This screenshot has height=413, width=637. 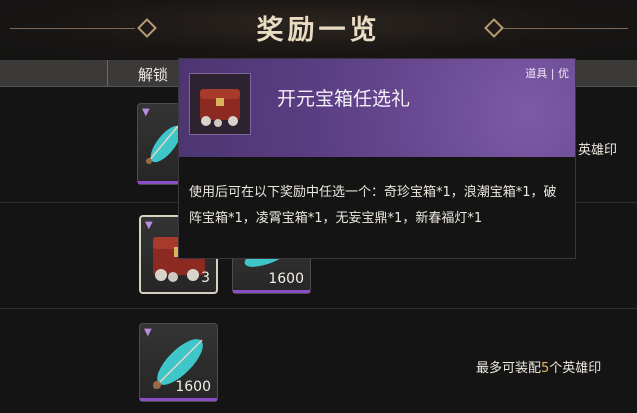 I want to click on header-banner: 奖励一览, so click(x=318, y=30).